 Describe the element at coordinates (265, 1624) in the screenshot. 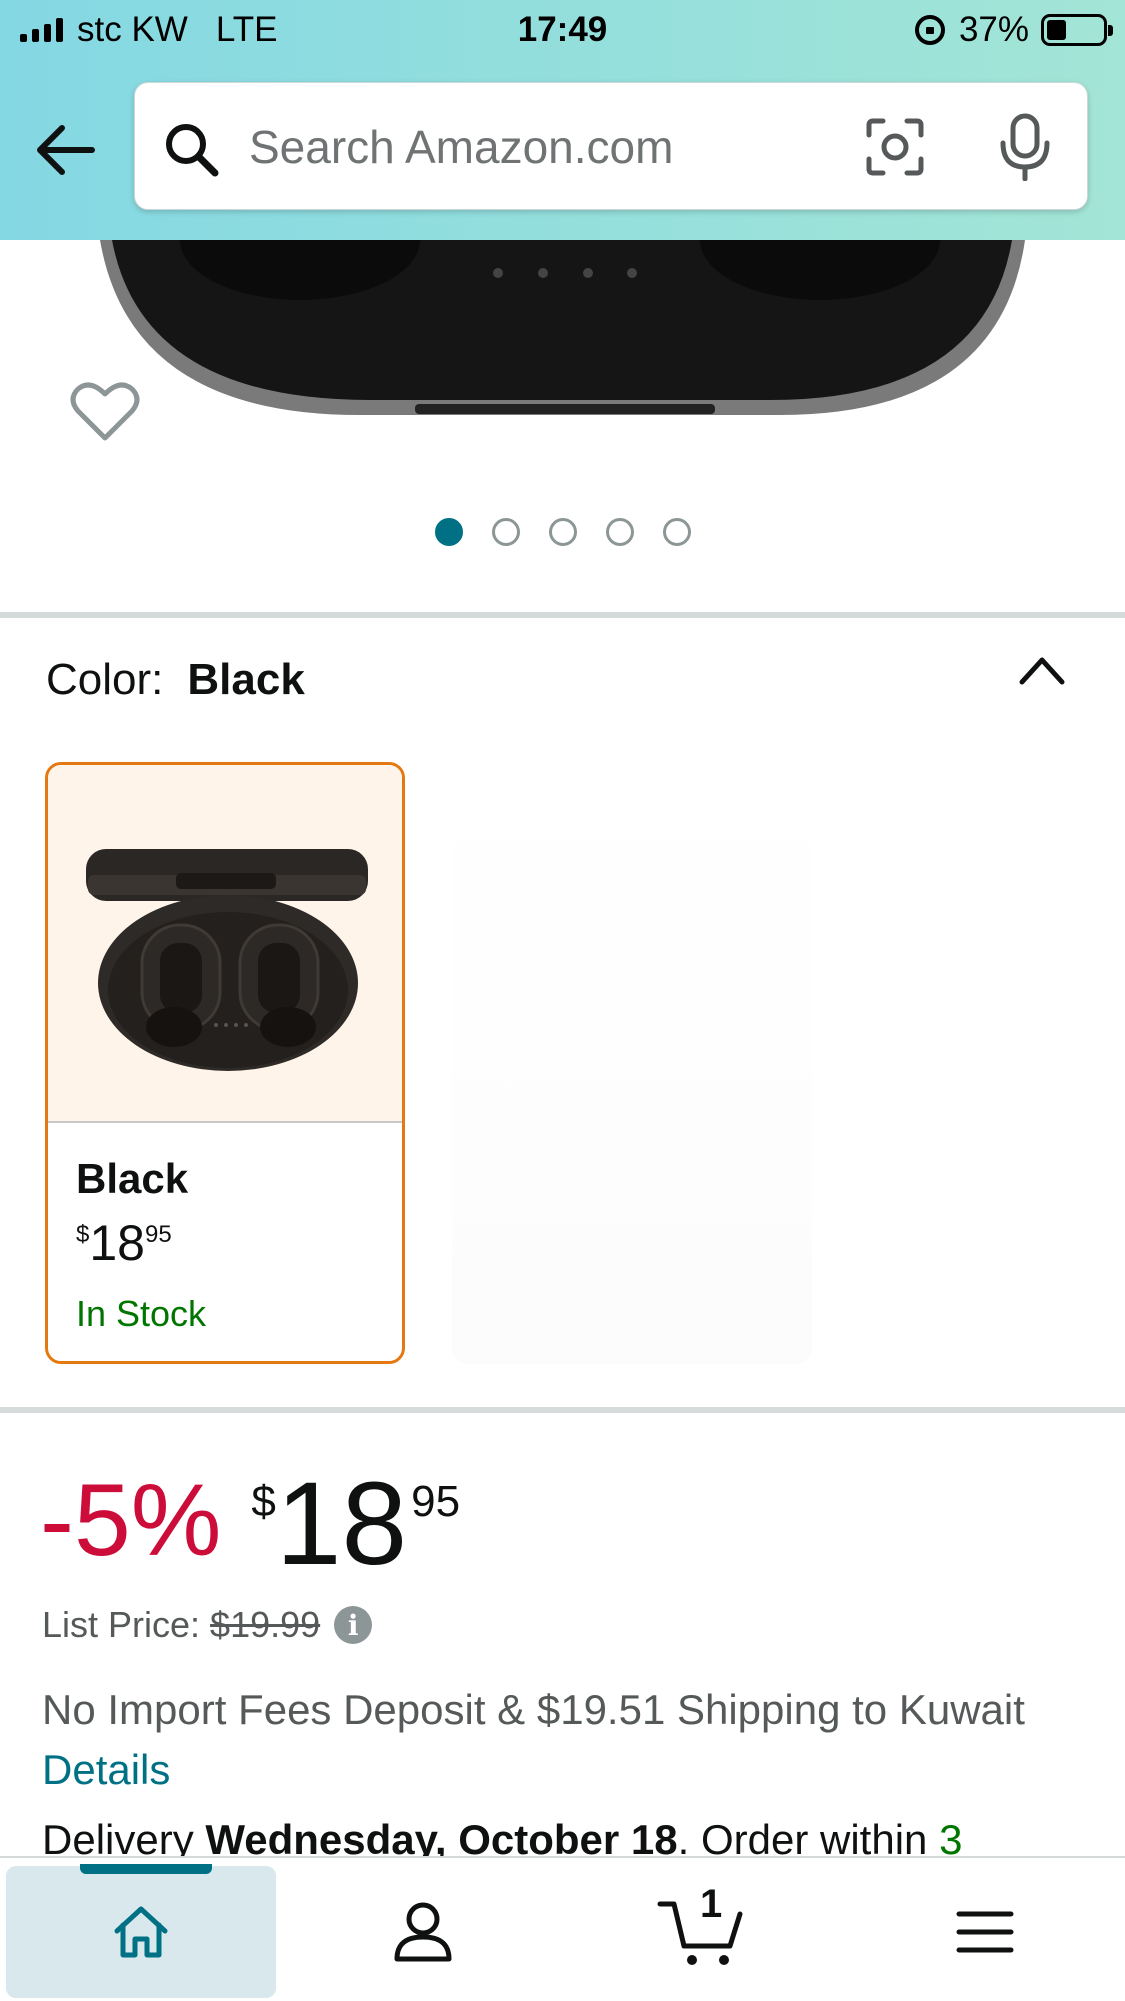

I see `list-price-value: $19.99` at that location.